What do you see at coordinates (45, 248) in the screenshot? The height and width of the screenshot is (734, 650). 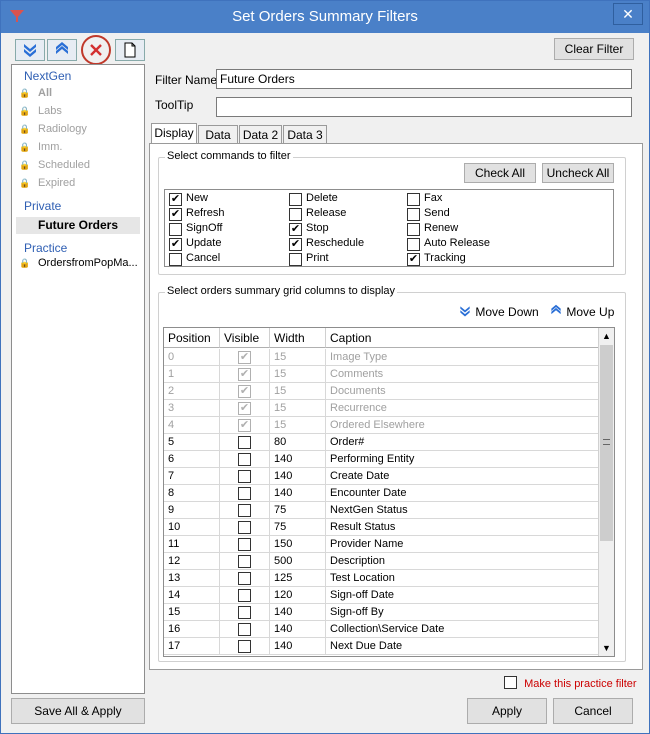 I see `group-practice: Practice` at bounding box center [45, 248].